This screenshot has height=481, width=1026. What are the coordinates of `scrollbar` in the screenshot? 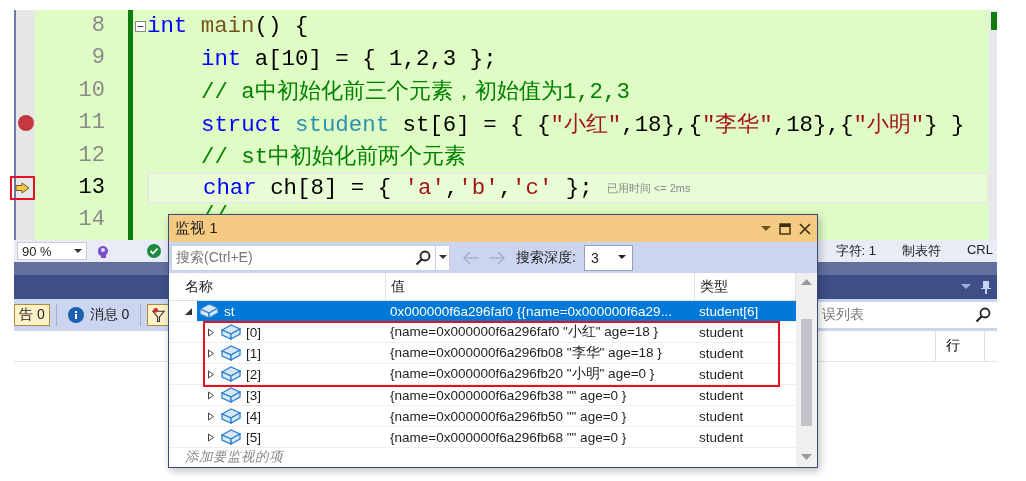 It's located at (993, 125).